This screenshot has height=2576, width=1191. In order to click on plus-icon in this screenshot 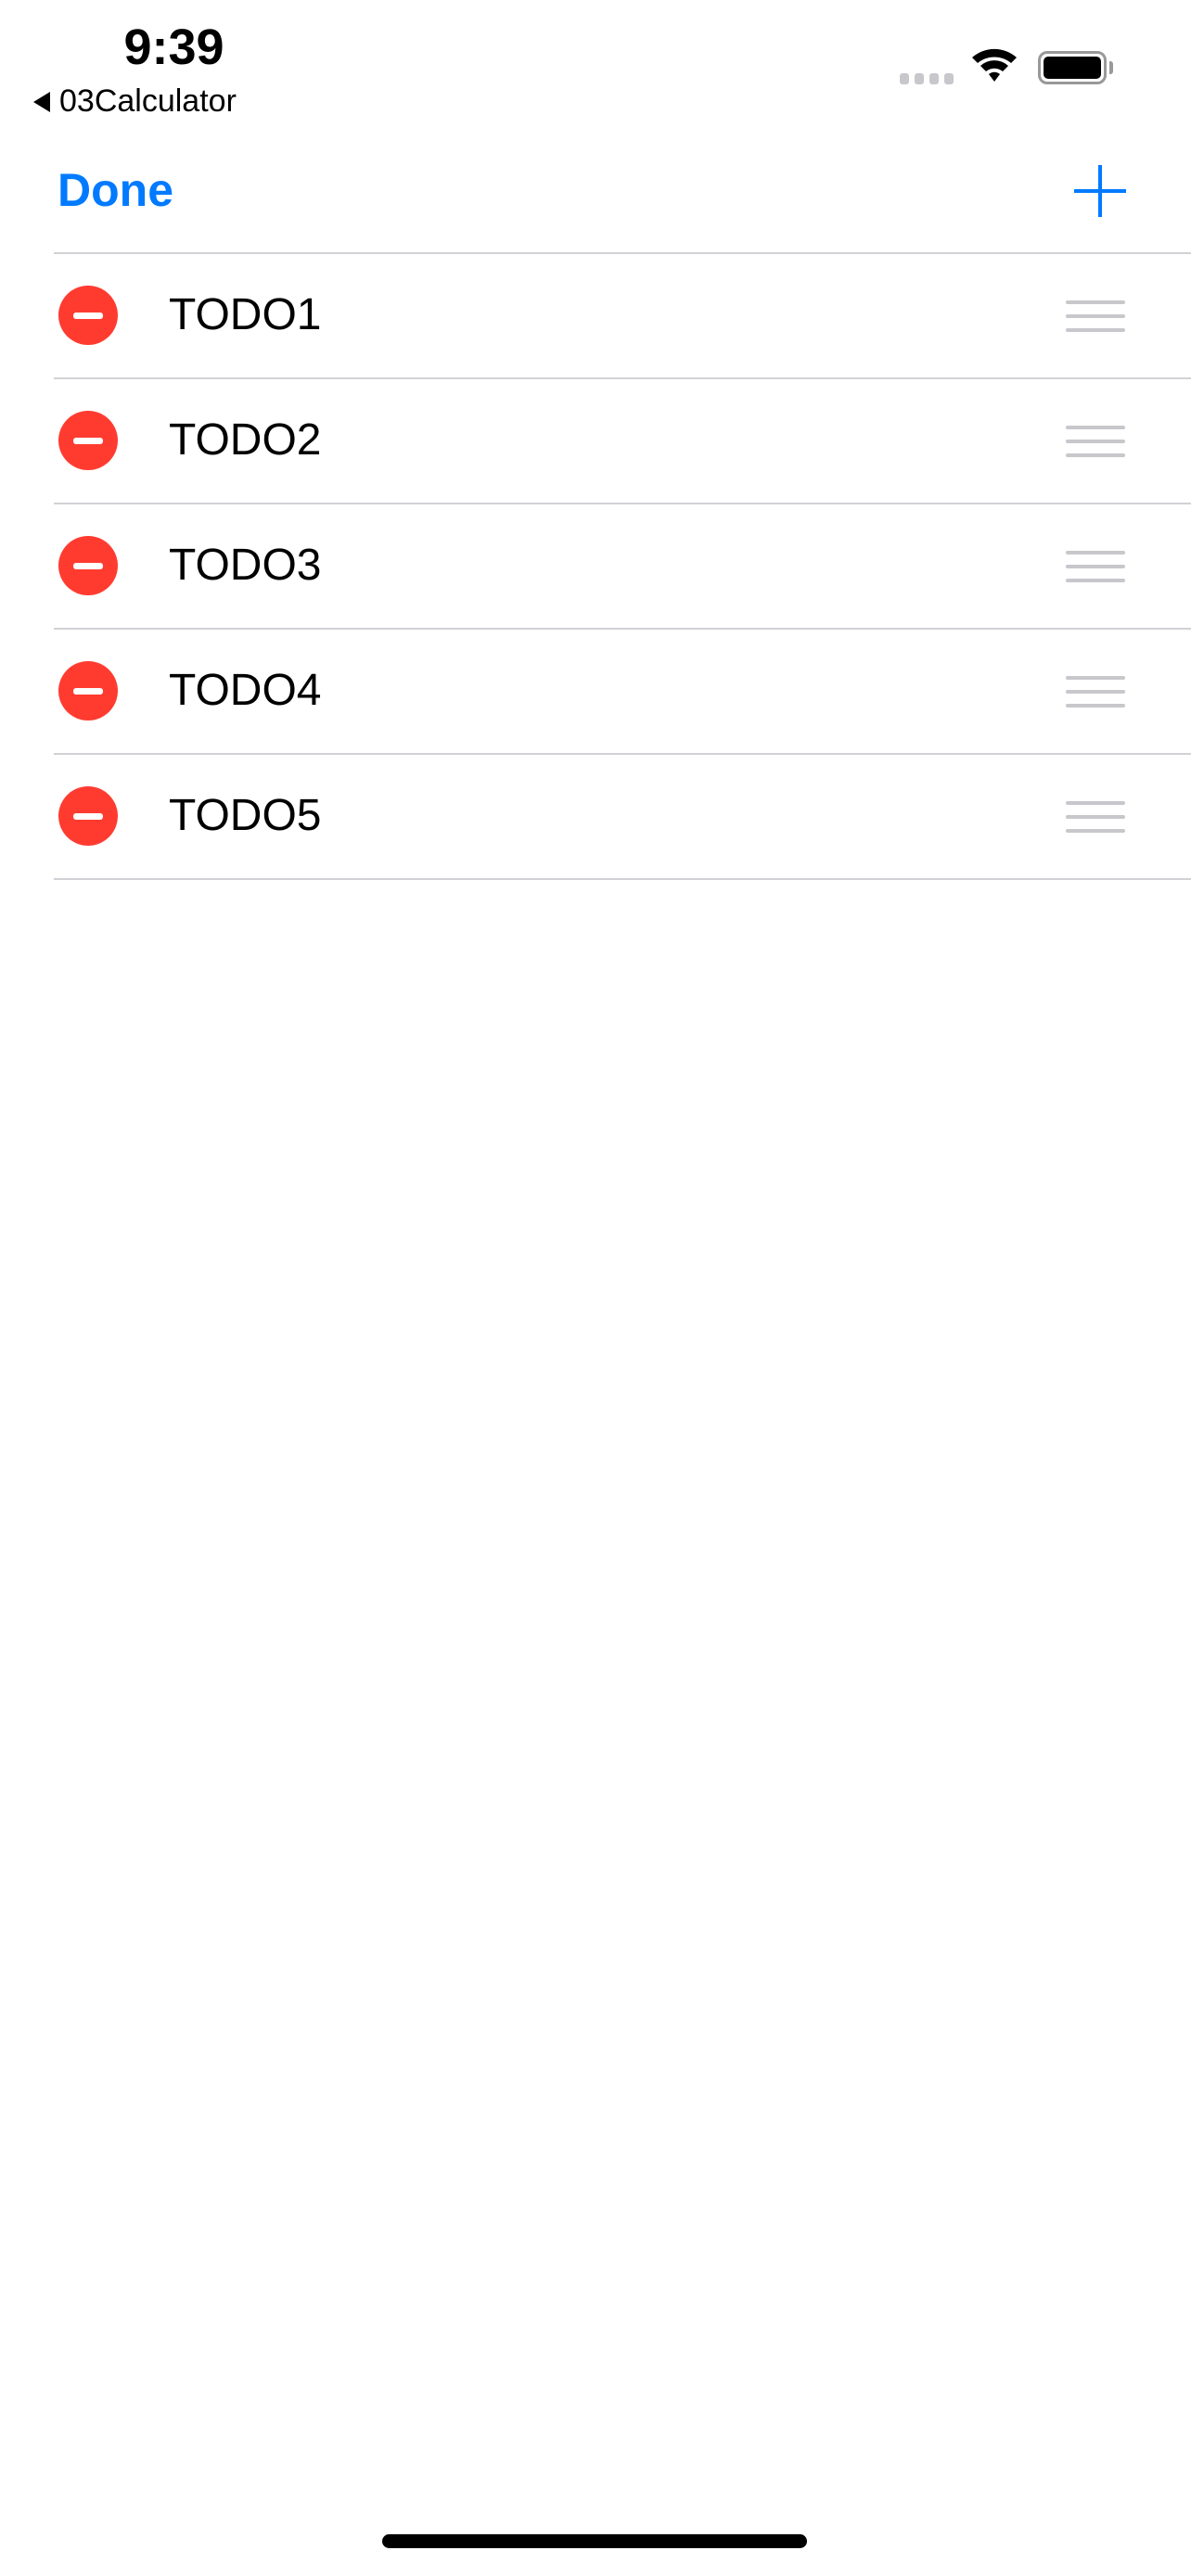, I will do `click(1100, 191)`.